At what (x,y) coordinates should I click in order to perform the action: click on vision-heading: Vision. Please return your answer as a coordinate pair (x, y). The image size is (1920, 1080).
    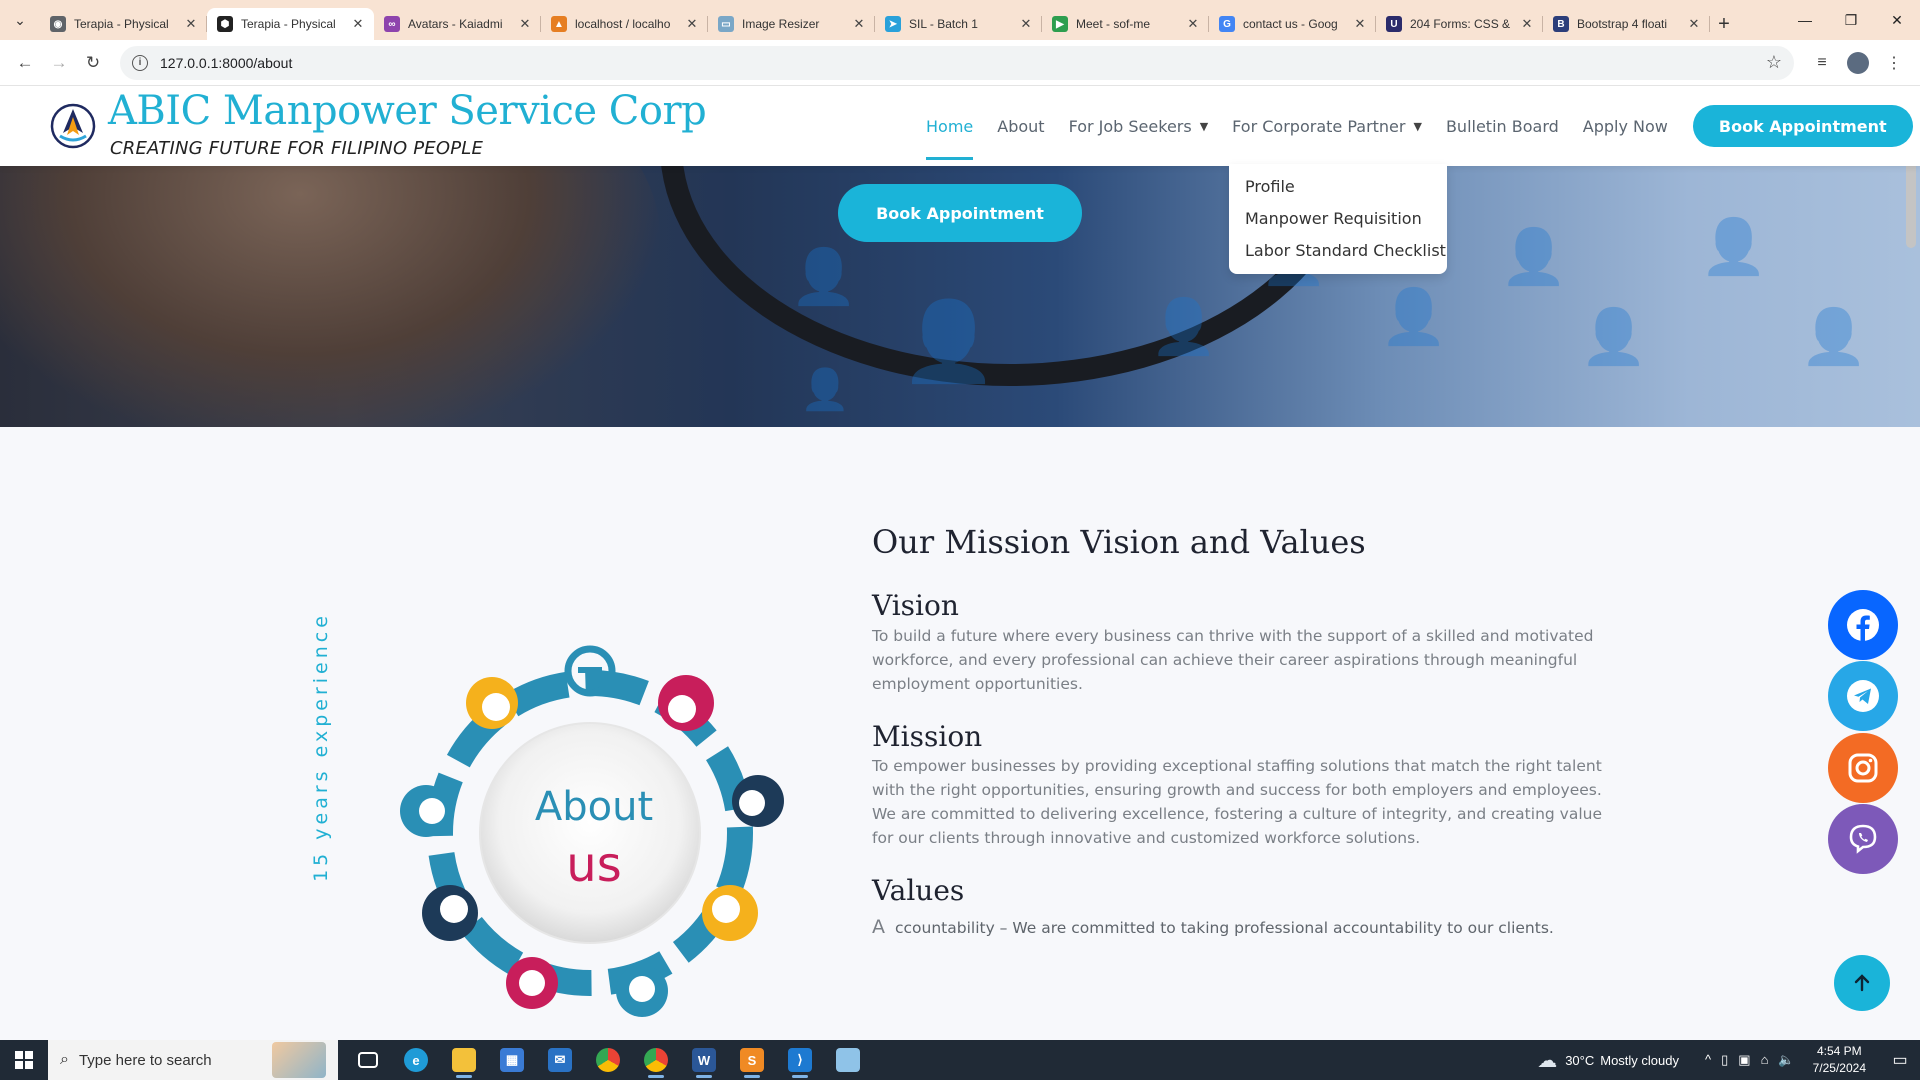
    Looking at the image, I should click on (915, 605).